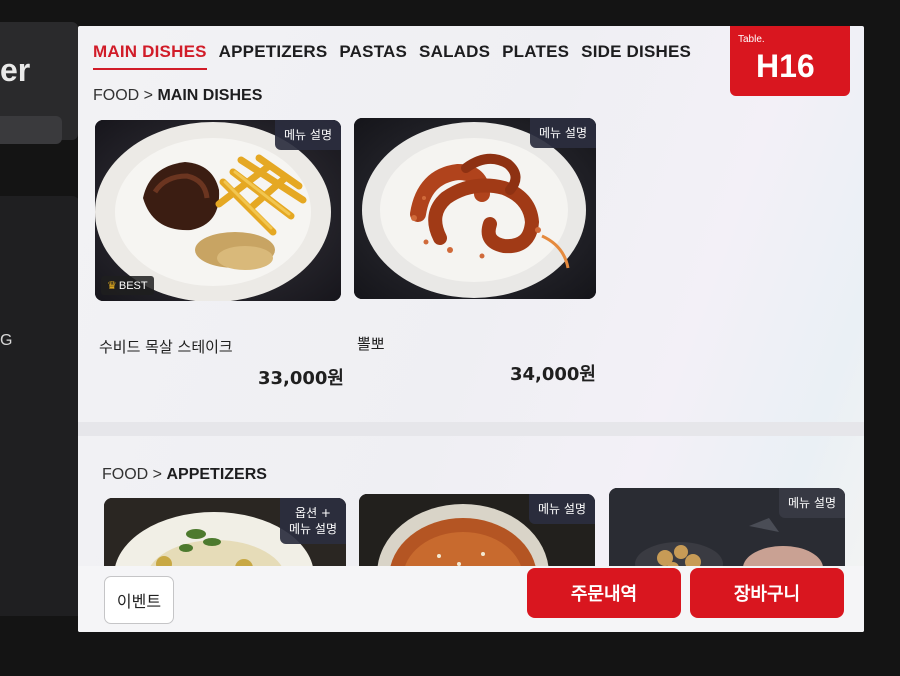  What do you see at coordinates (373, 56) in the screenshot?
I see `tab-pastas: PASTAS` at bounding box center [373, 56].